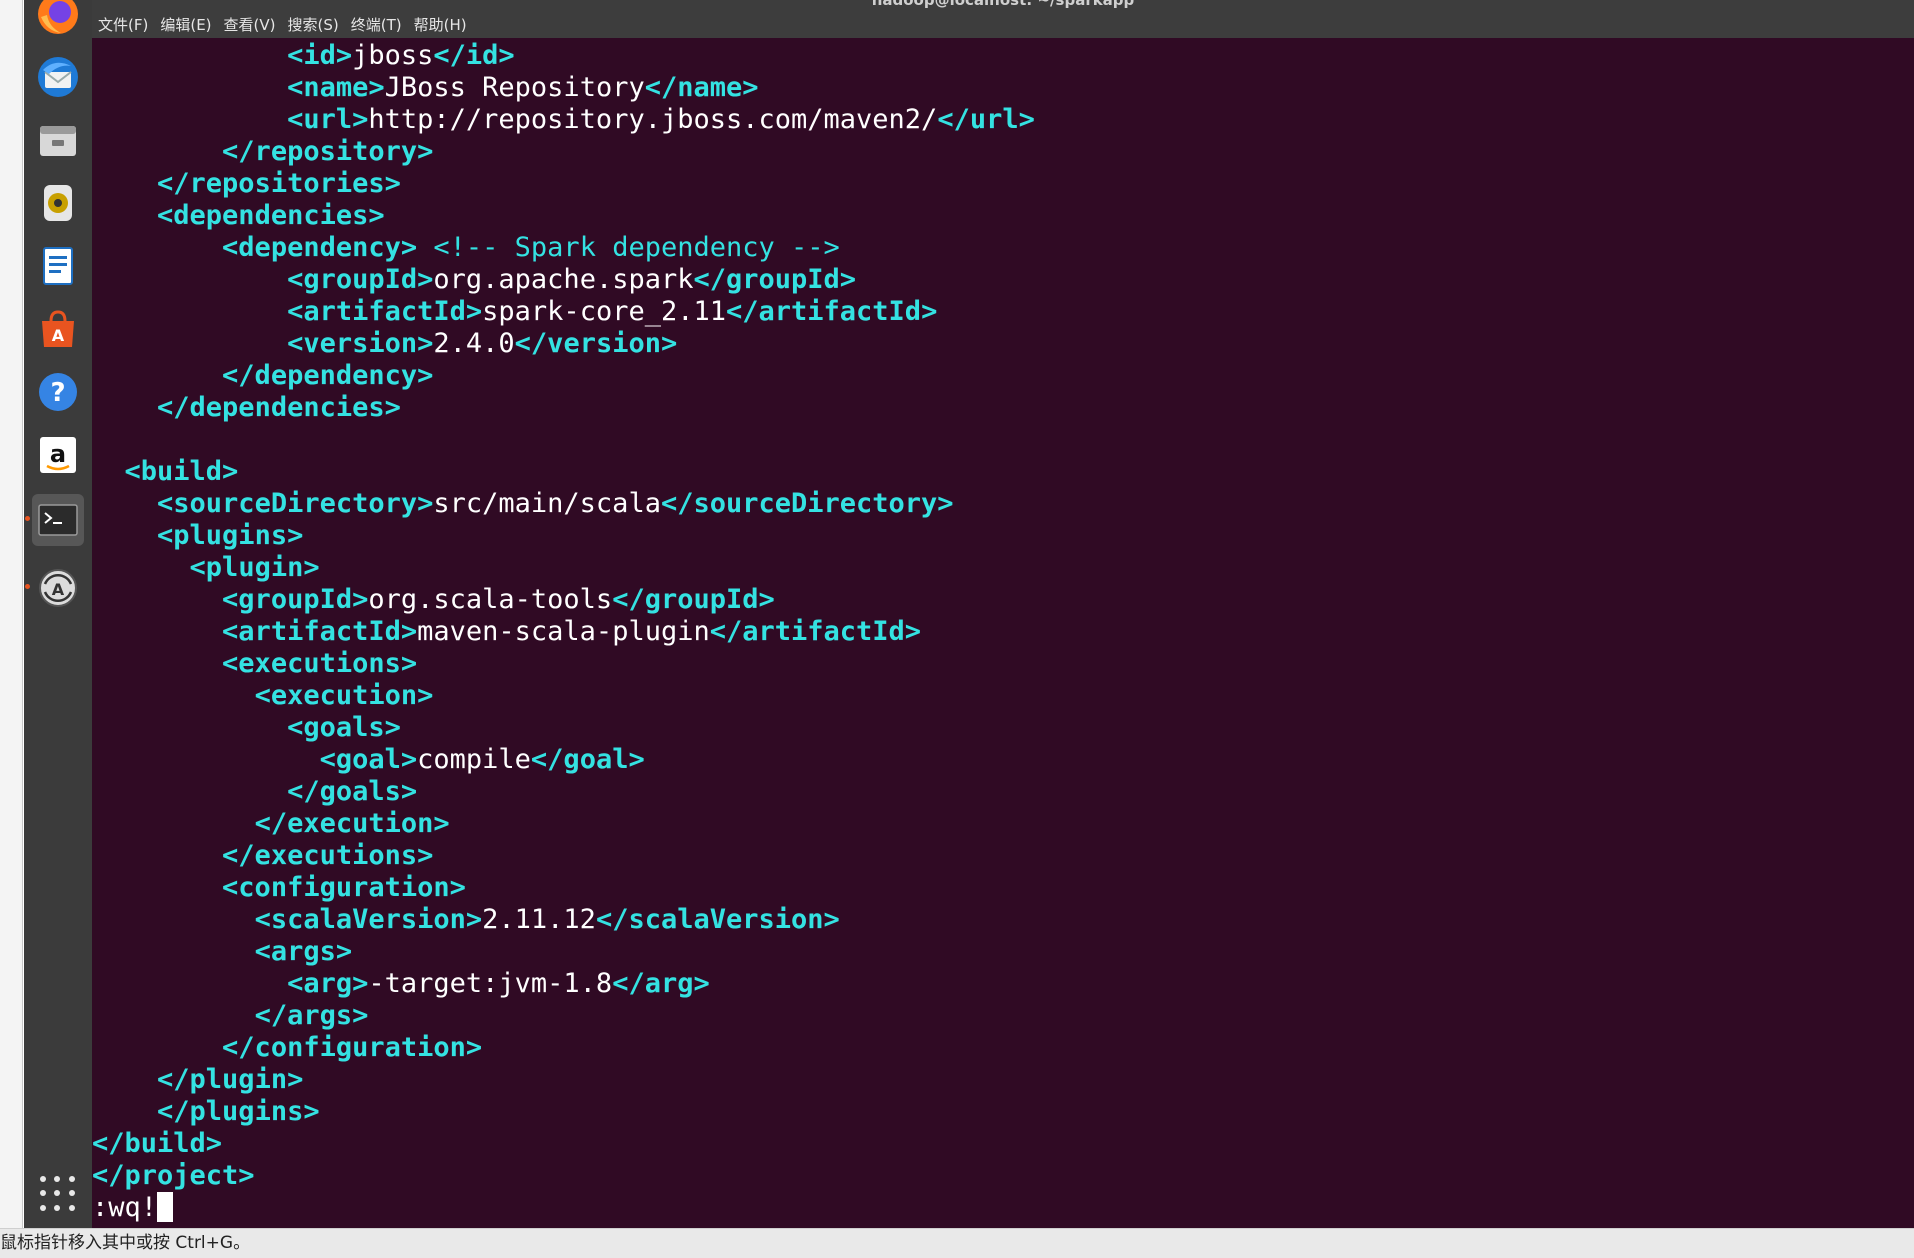  I want to click on xml-tag: </args>, so click(311, 1015).